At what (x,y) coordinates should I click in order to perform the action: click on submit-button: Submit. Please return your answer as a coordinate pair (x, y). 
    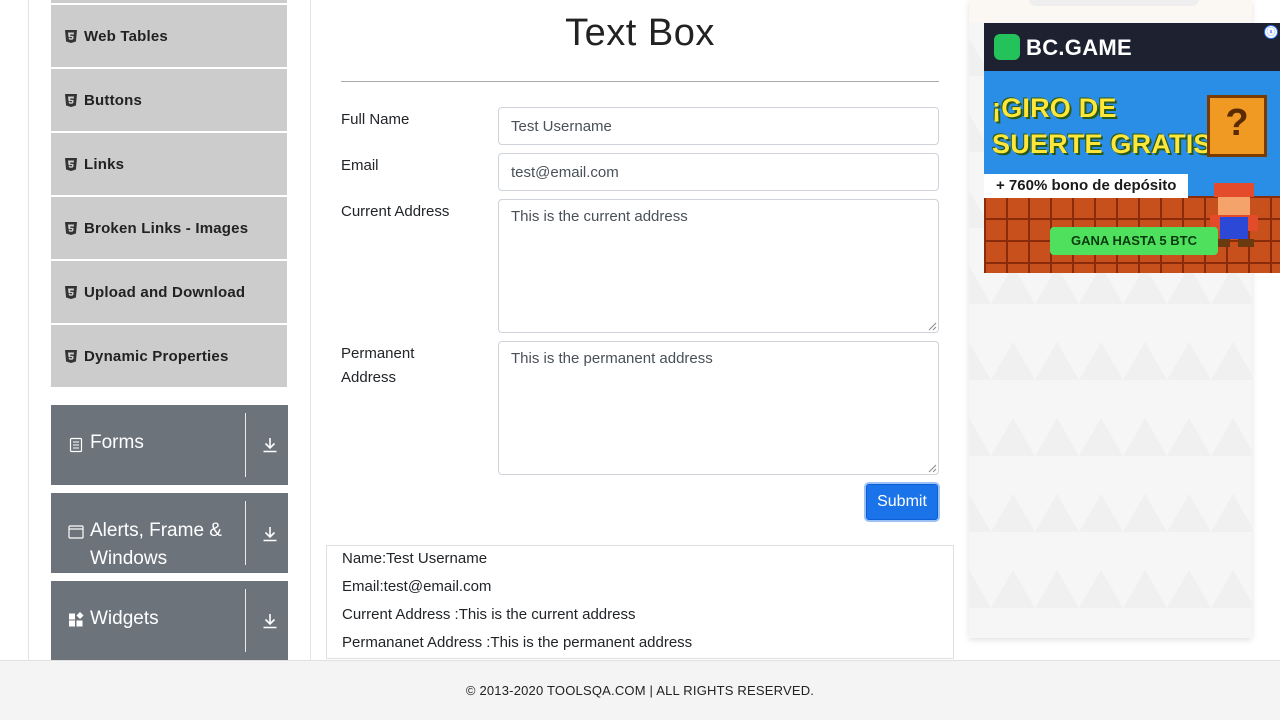
    Looking at the image, I should click on (902, 502).